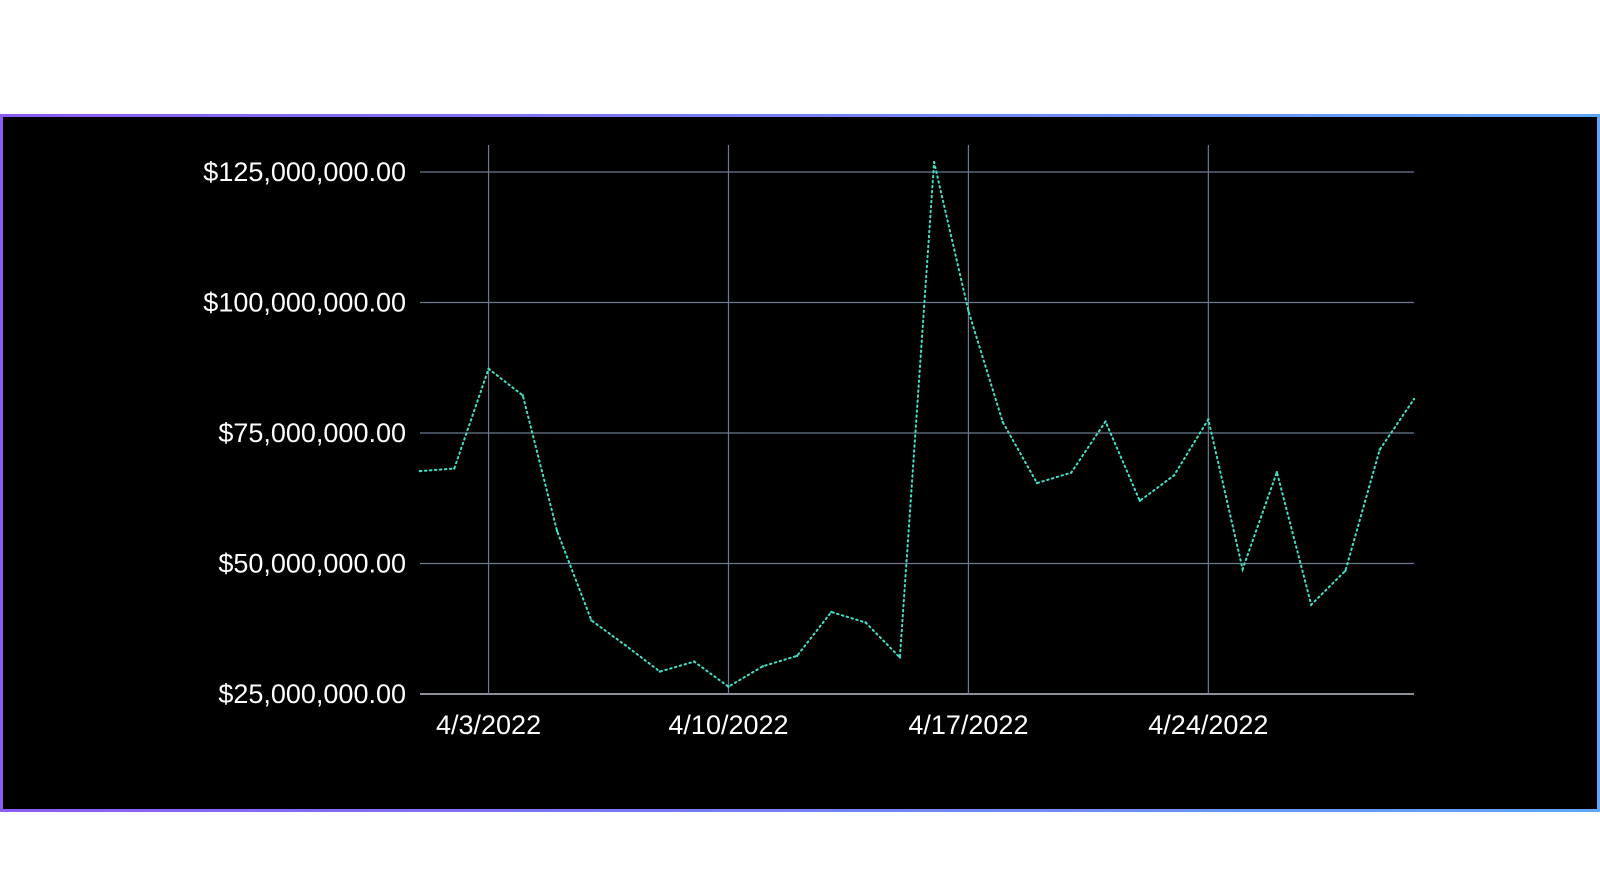  What do you see at coordinates (312, 433) in the screenshot?
I see `y-tick-label: $75,000,000.00` at bounding box center [312, 433].